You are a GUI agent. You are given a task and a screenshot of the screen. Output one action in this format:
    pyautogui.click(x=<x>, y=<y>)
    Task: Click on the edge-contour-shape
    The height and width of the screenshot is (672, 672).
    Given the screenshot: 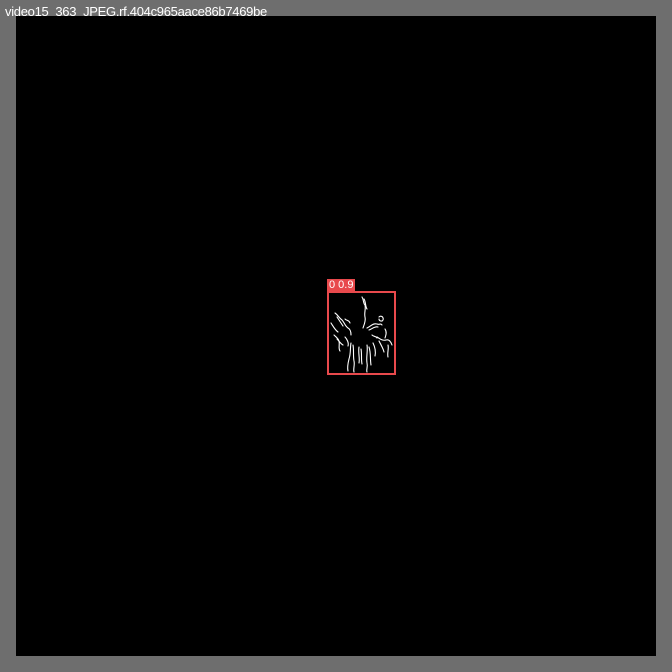 What is the action you would take?
    pyautogui.click(x=361, y=334)
    